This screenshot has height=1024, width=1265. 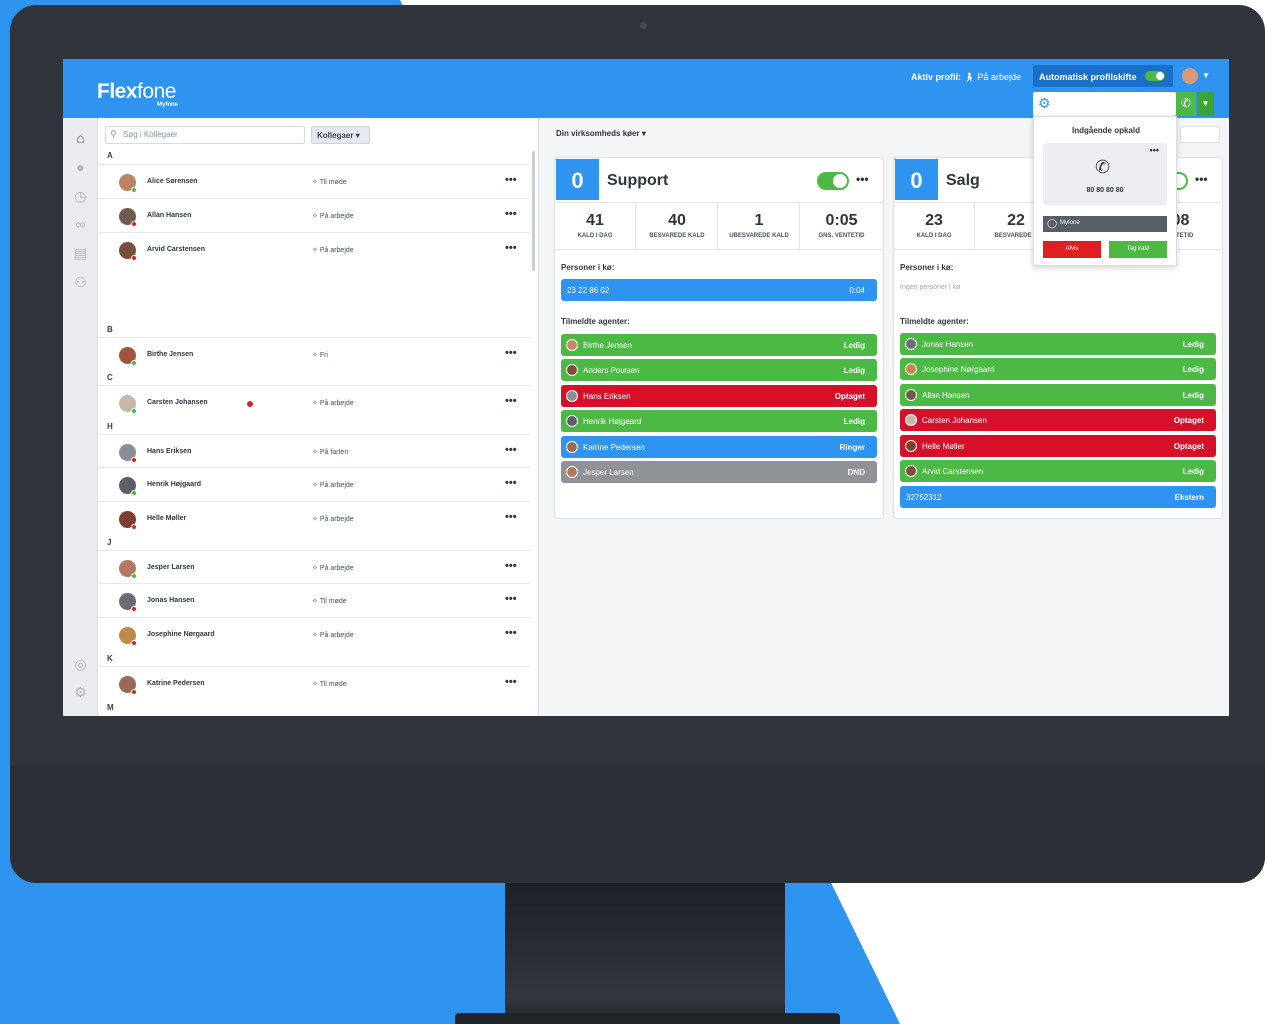 What do you see at coordinates (1072, 249) in the screenshot?
I see `decline-button: Afvis` at bounding box center [1072, 249].